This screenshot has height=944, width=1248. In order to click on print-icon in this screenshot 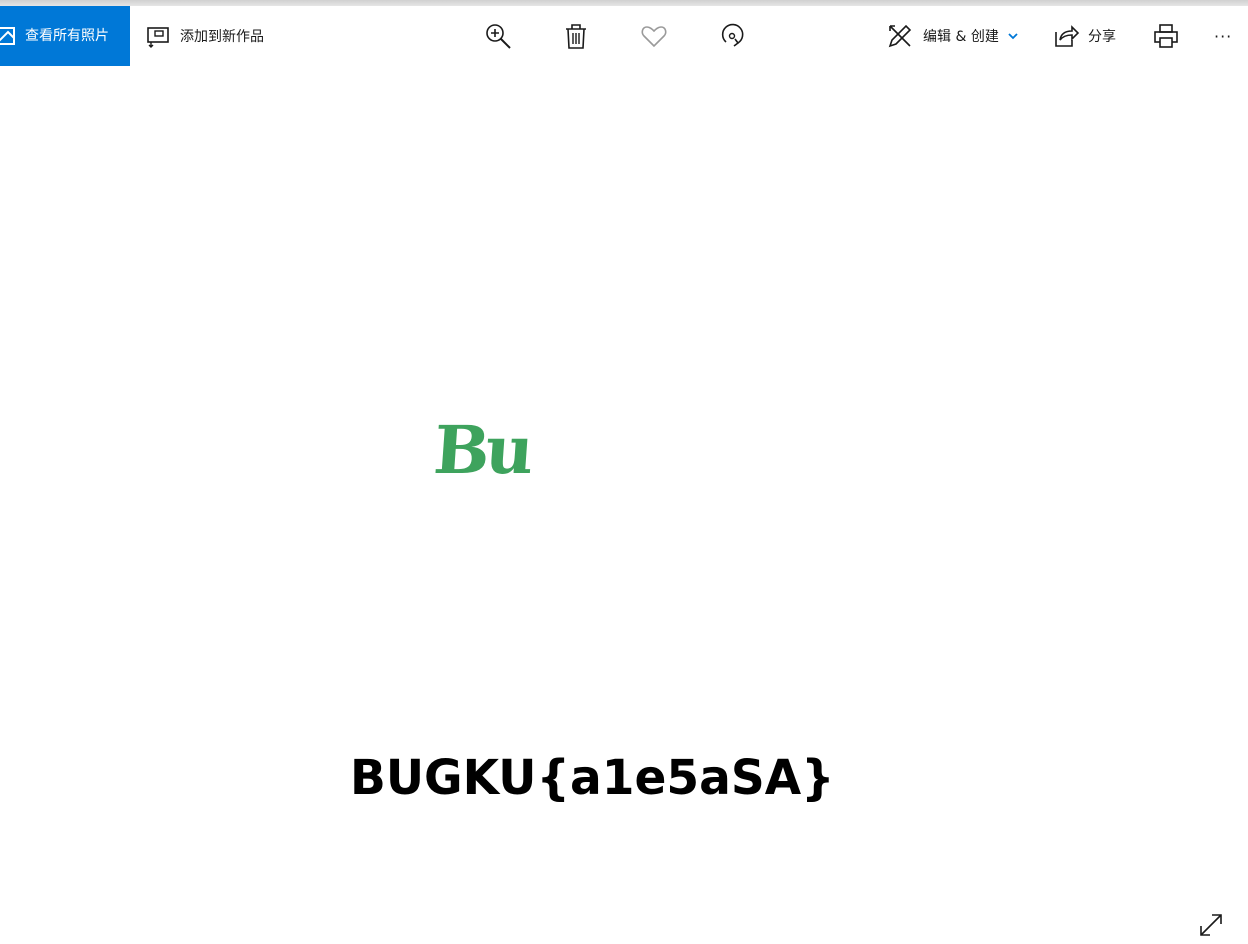, I will do `click(1166, 36)`.